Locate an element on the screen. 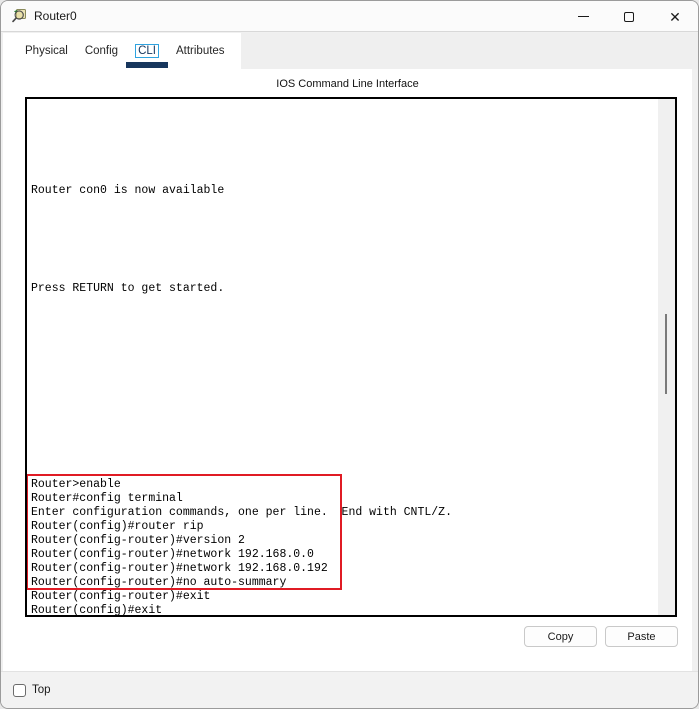 The height and width of the screenshot is (709, 699). top-checkbox-label: Top is located at coordinates (41, 690).